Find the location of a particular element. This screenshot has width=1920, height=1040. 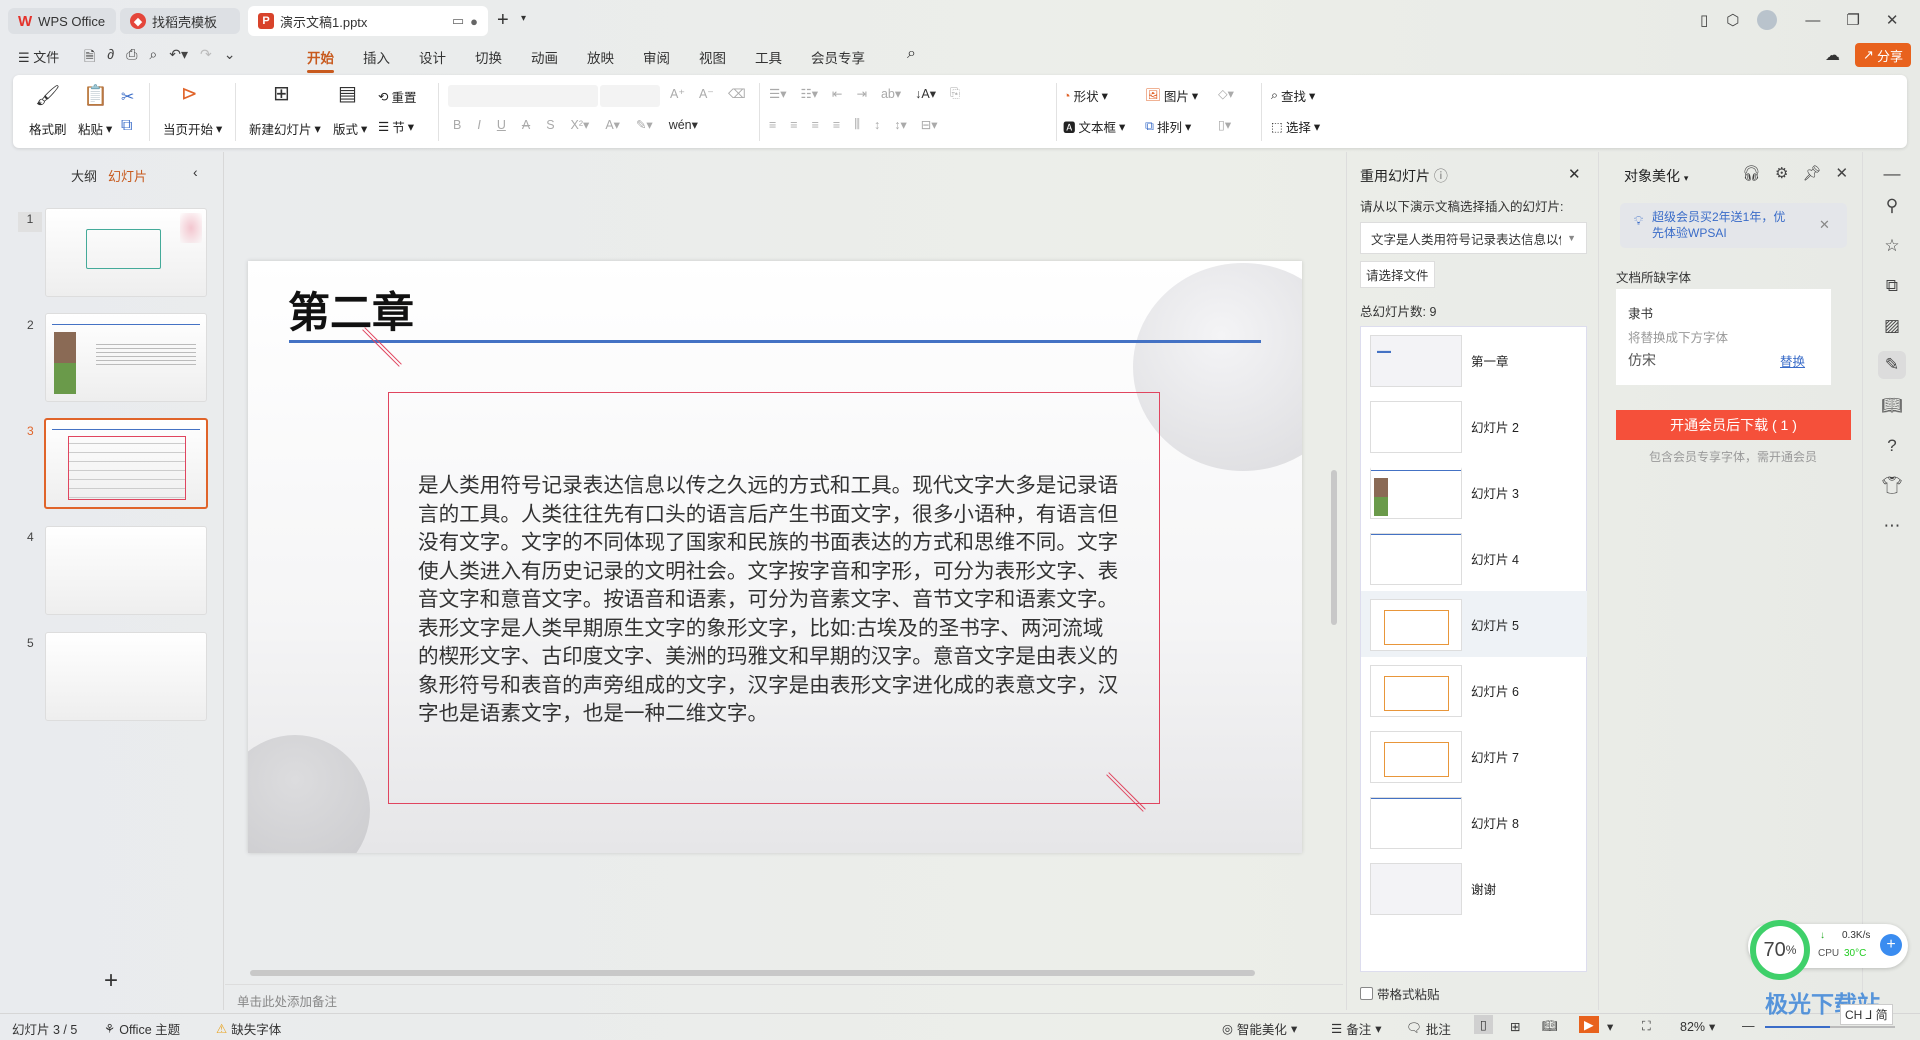

highlight-icon: ✎▾ is located at coordinates (644, 124).